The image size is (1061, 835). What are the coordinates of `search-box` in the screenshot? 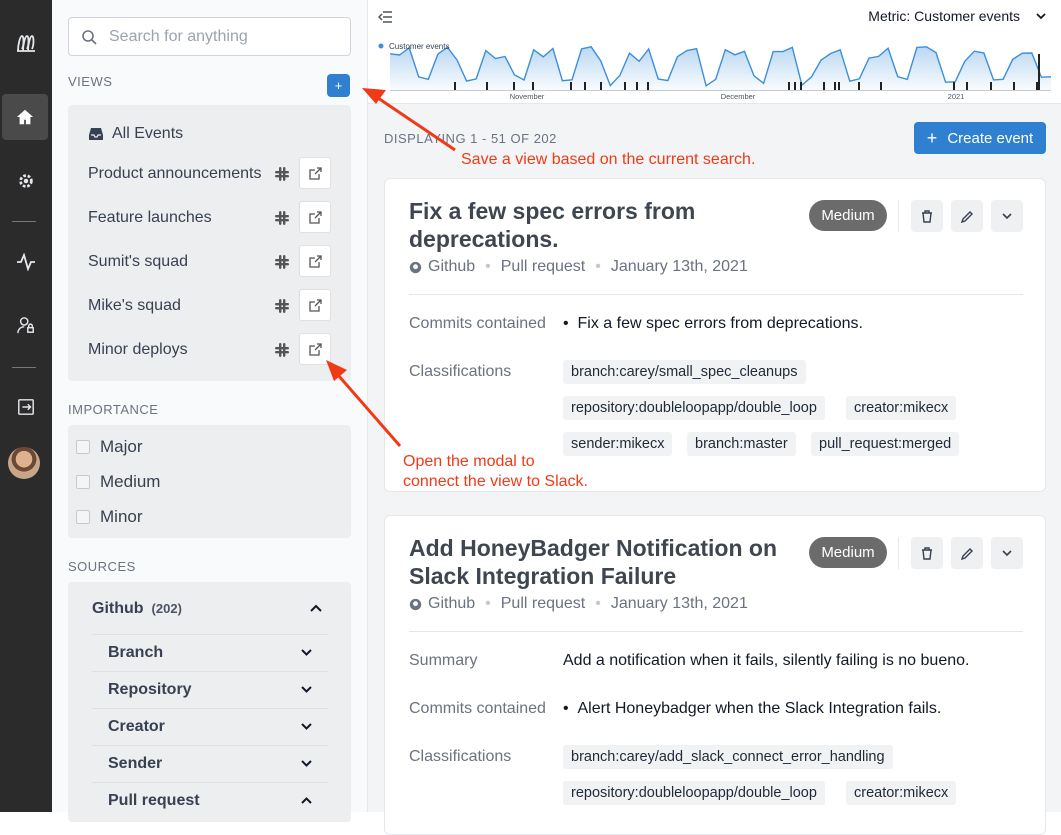 It's located at (209, 36).